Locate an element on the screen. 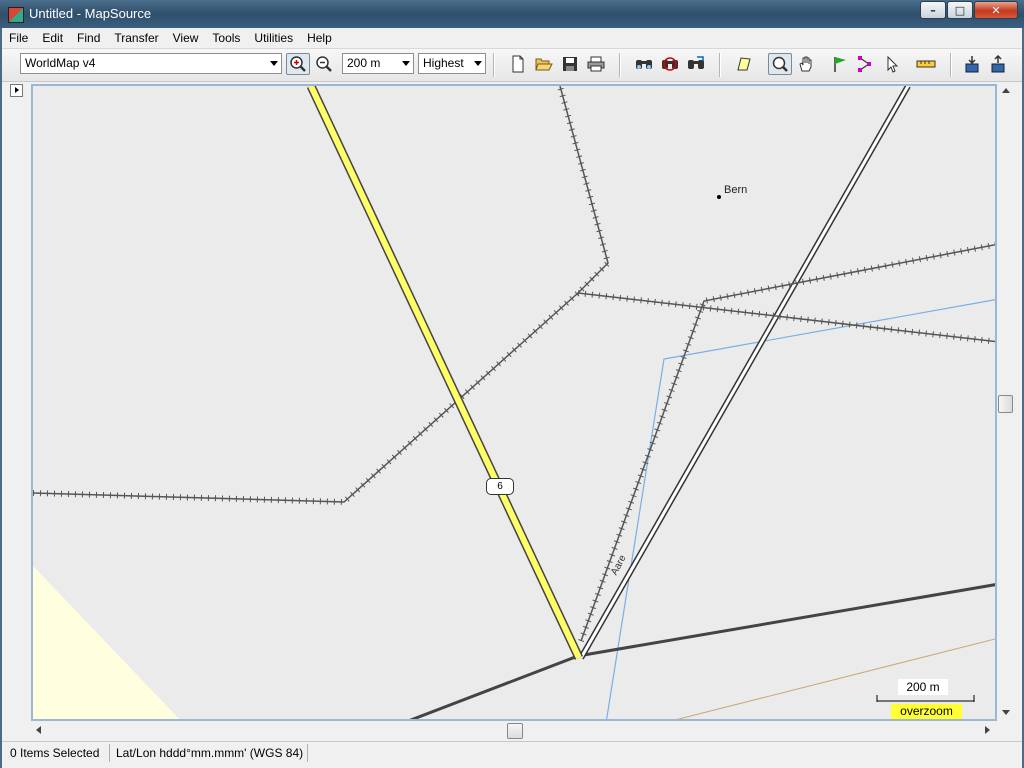 Image resolution: width=1024 pixels, height=768 pixels. save-icon is located at coordinates (570, 64).